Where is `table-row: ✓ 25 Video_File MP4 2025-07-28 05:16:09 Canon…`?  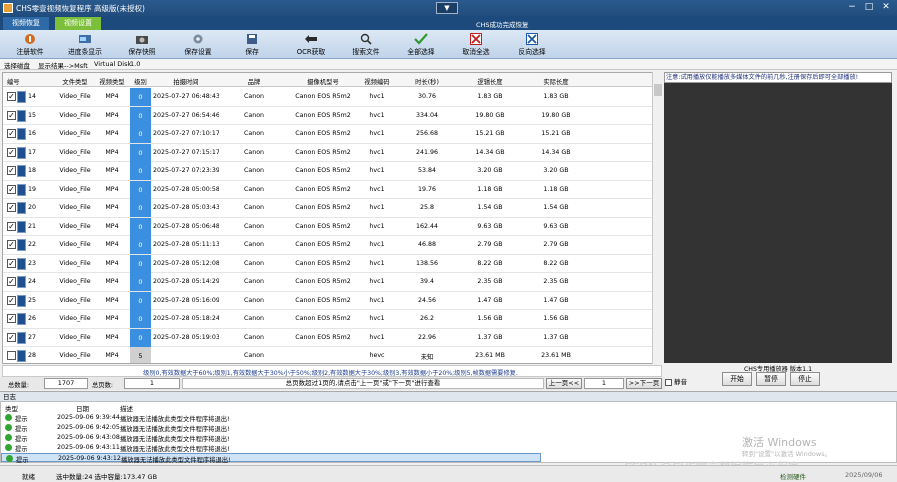 table-row: ✓ 25 Video_File MP4 2025-07-28 05:16:09 Canon… is located at coordinates (328, 300).